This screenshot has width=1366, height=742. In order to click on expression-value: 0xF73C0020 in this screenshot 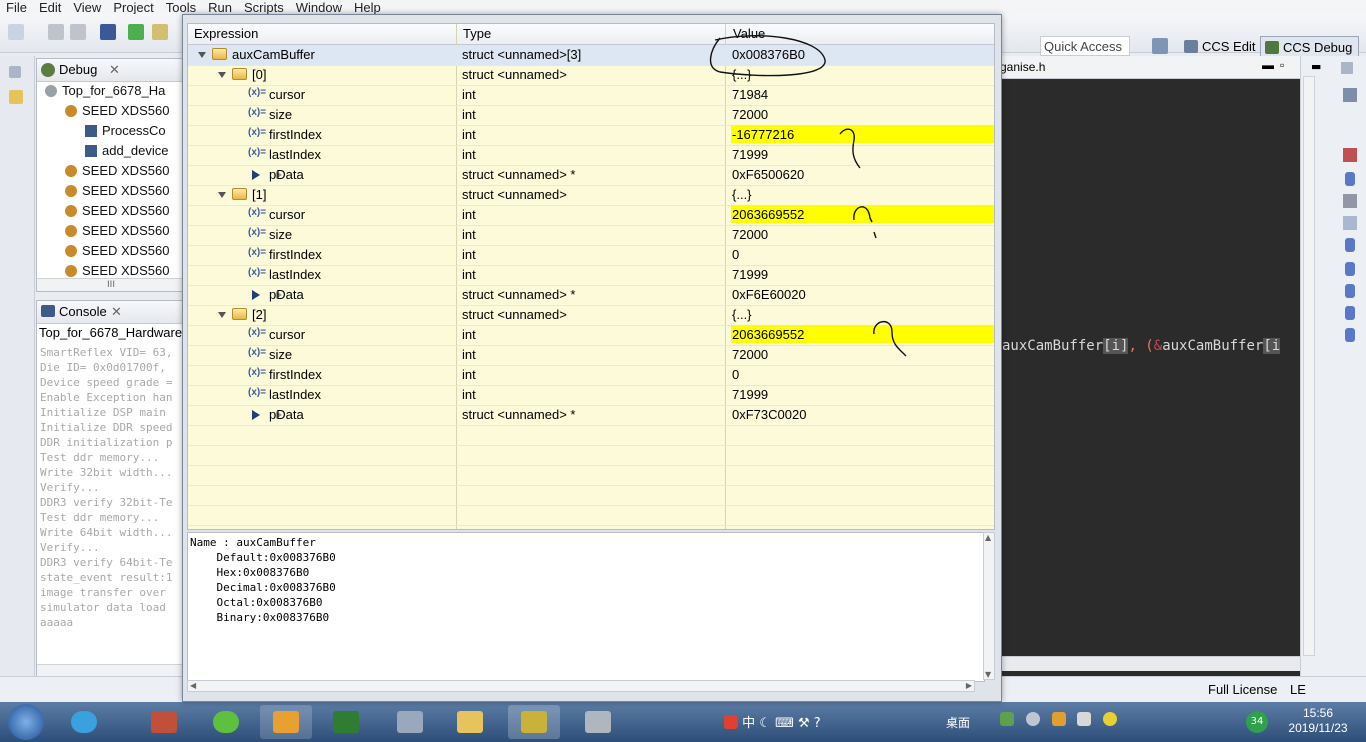, I will do `click(862, 414)`.